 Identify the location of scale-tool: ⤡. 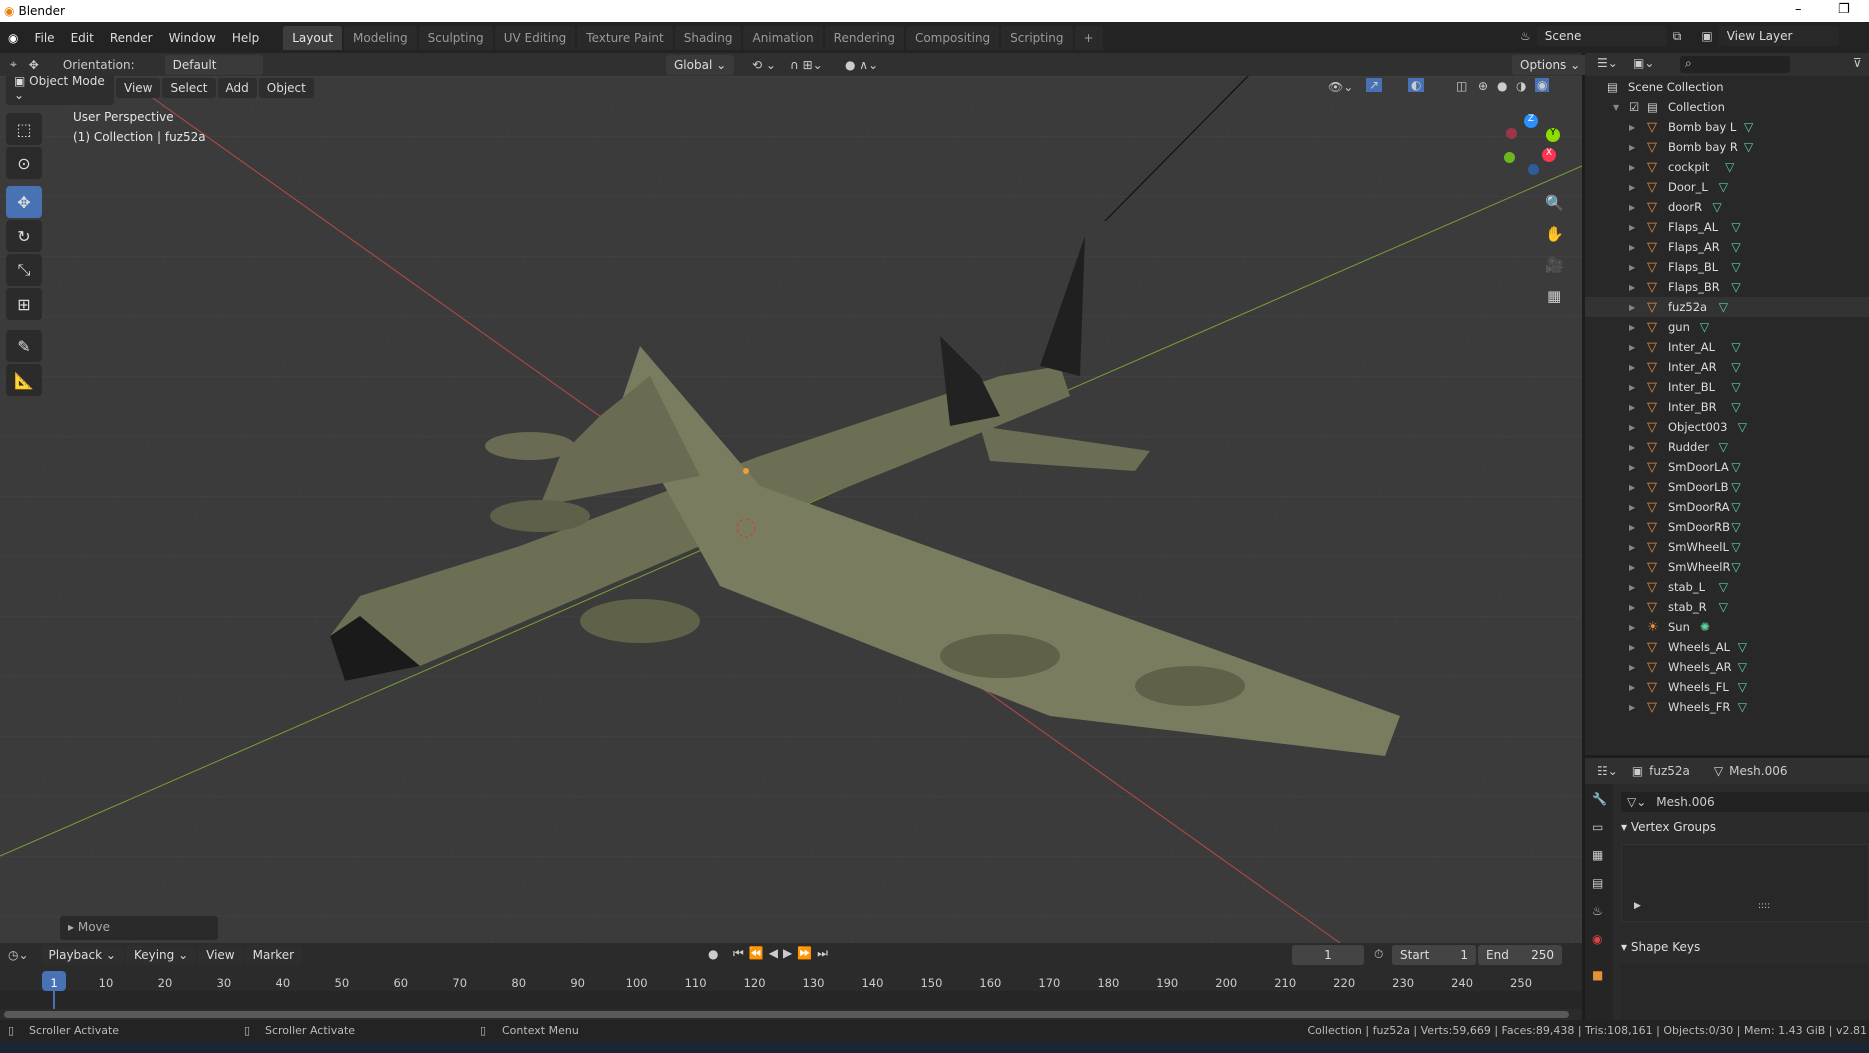
(24, 270).